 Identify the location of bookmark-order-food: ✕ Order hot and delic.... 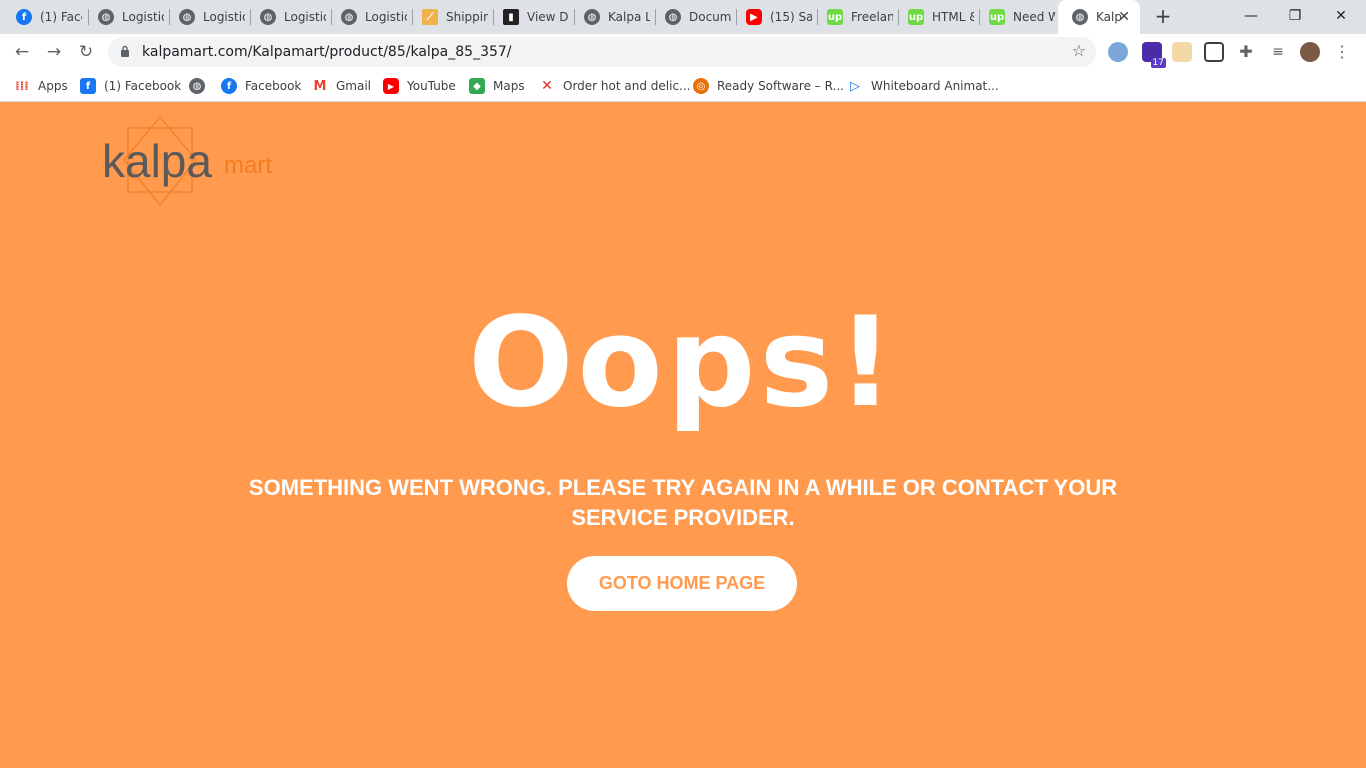
(614, 86).